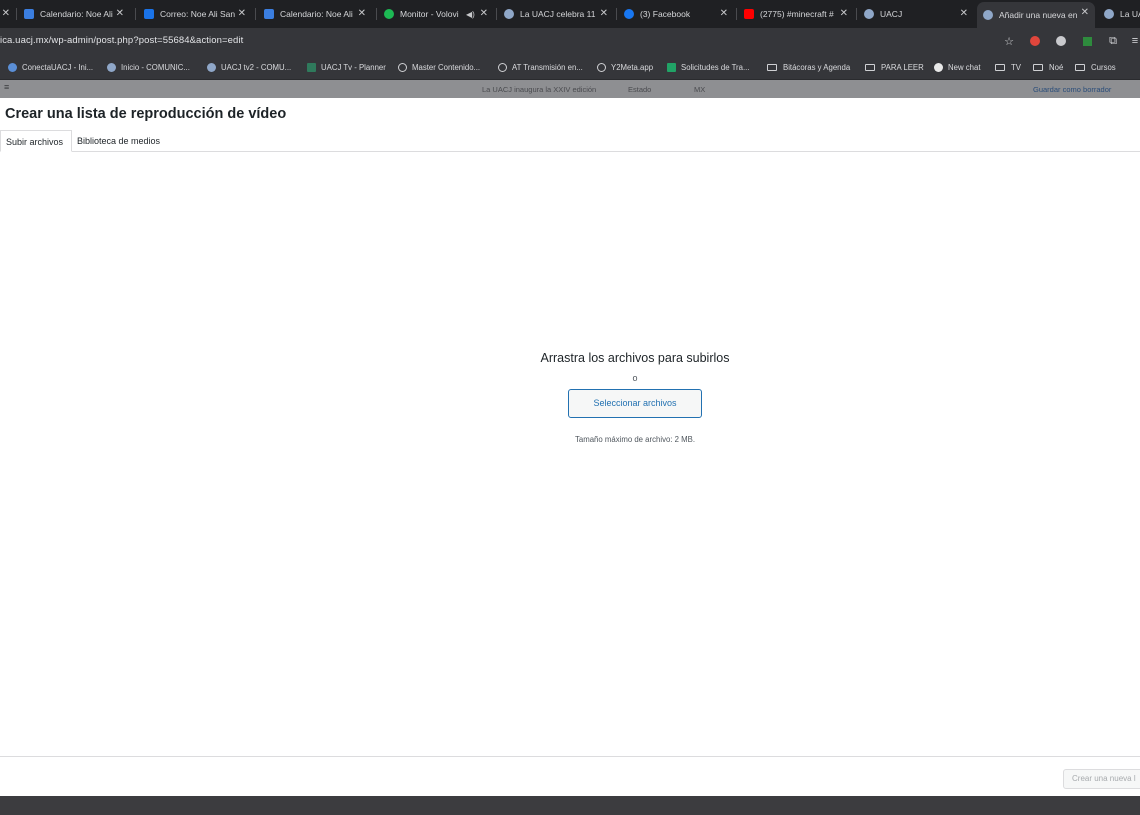 Image resolution: width=1140 pixels, height=815 pixels. Describe the element at coordinates (749, 14) in the screenshot. I see `youtube-icon` at that location.